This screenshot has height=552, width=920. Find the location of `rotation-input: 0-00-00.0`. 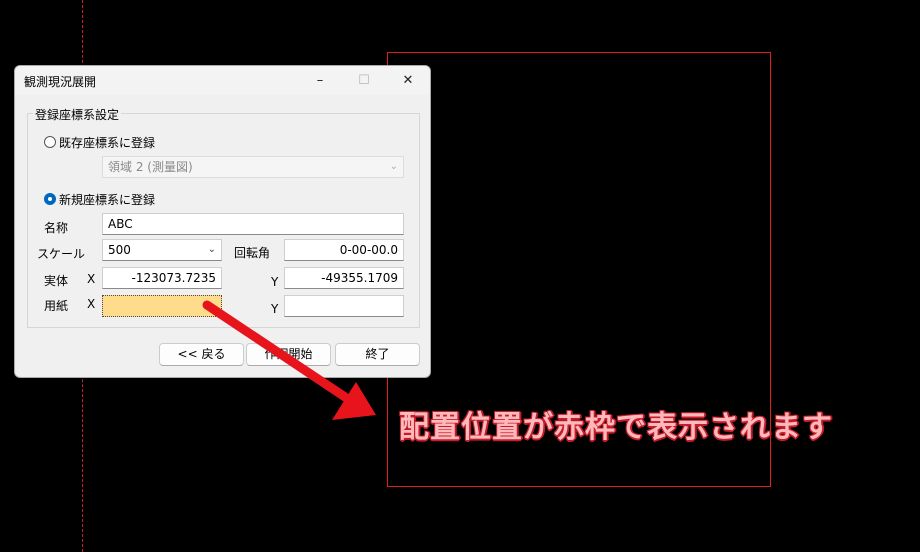

rotation-input: 0-00-00.0 is located at coordinates (344, 250).